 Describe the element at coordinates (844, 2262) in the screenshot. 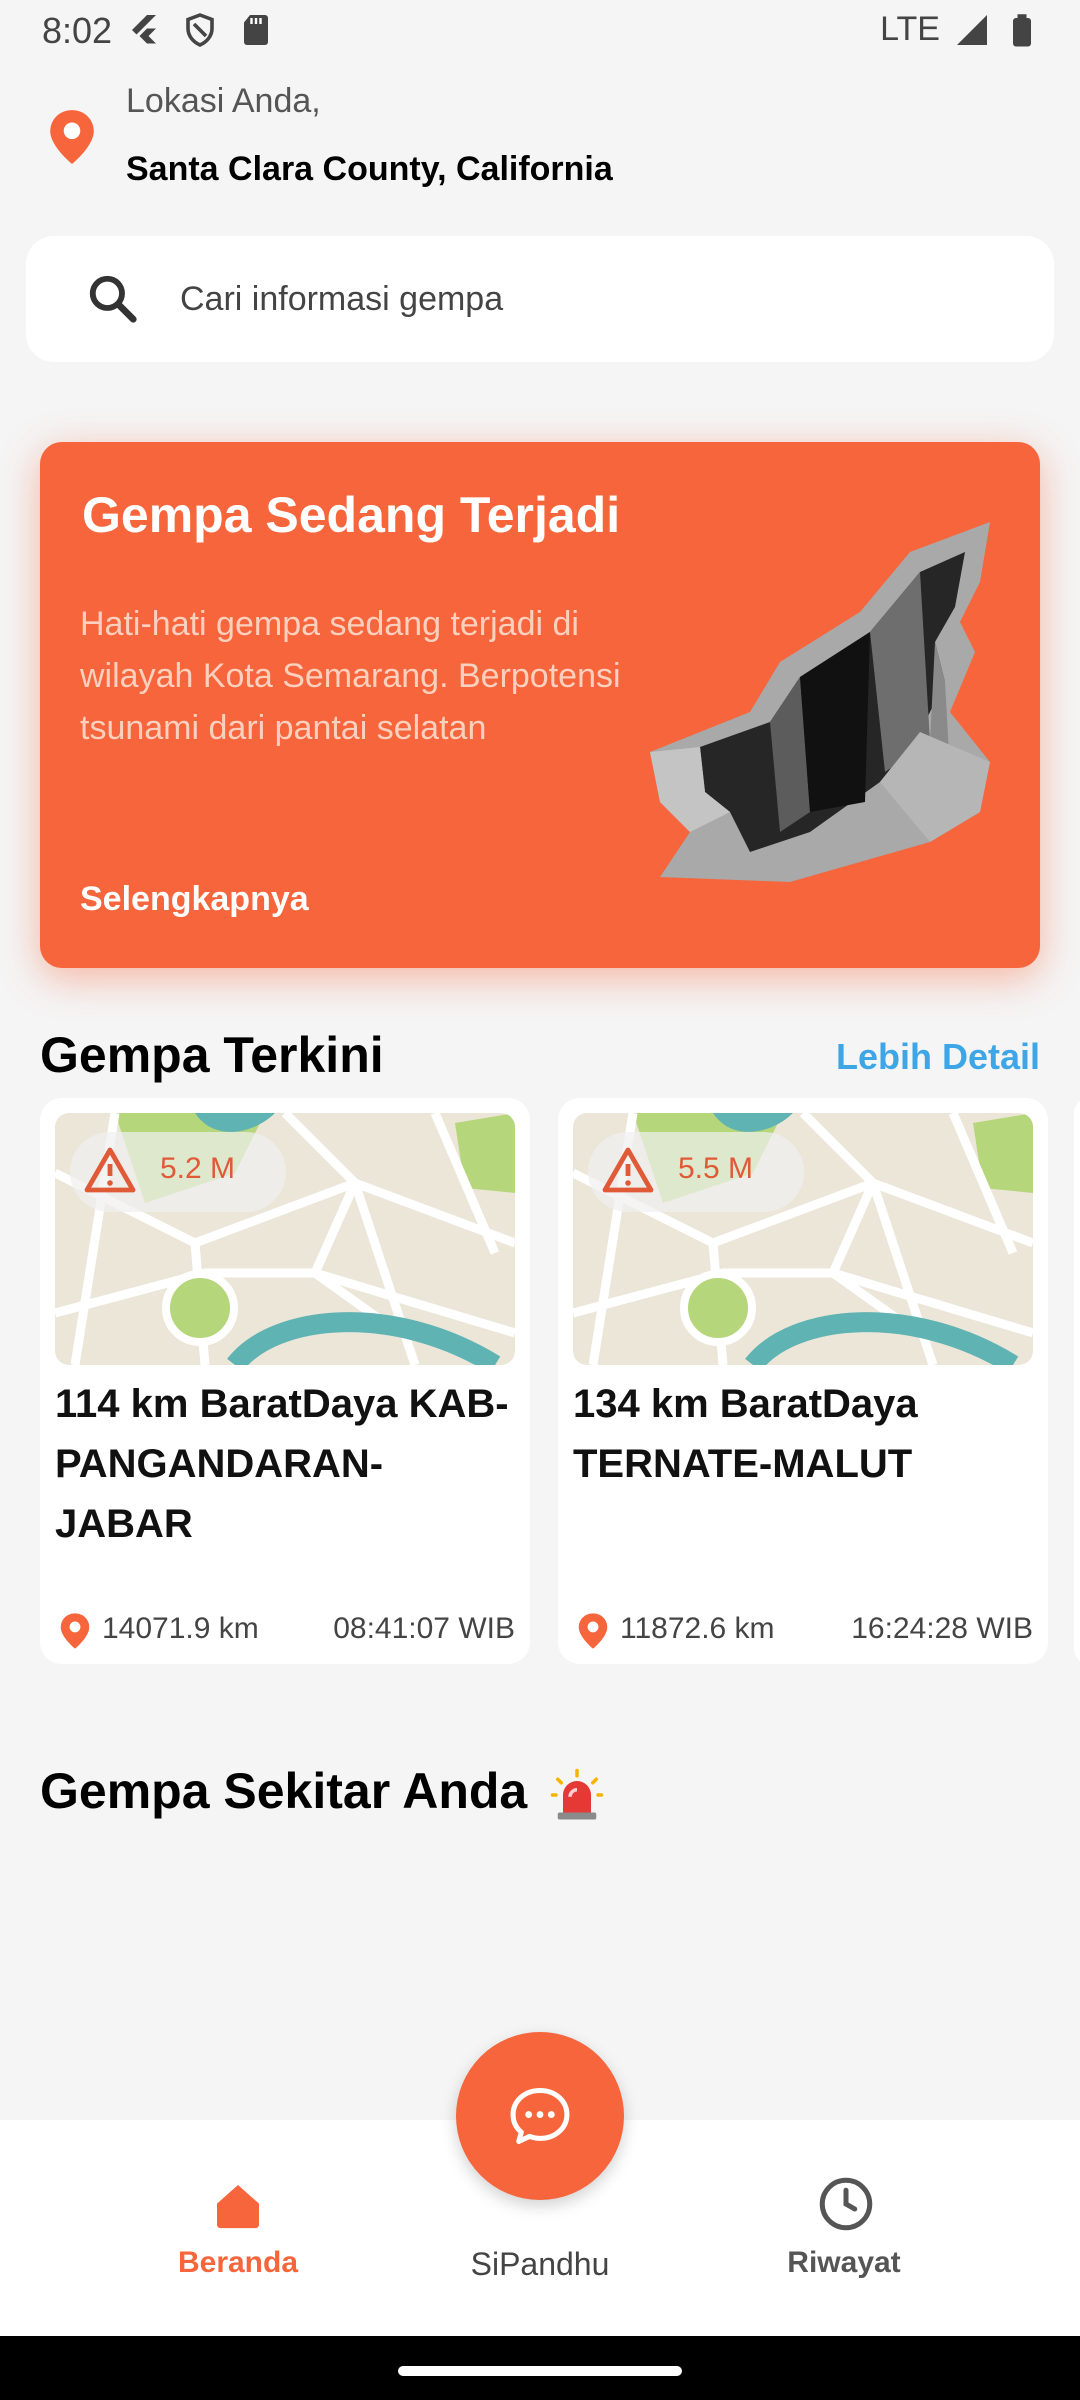

I see `nav-label: Riwayat` at that location.